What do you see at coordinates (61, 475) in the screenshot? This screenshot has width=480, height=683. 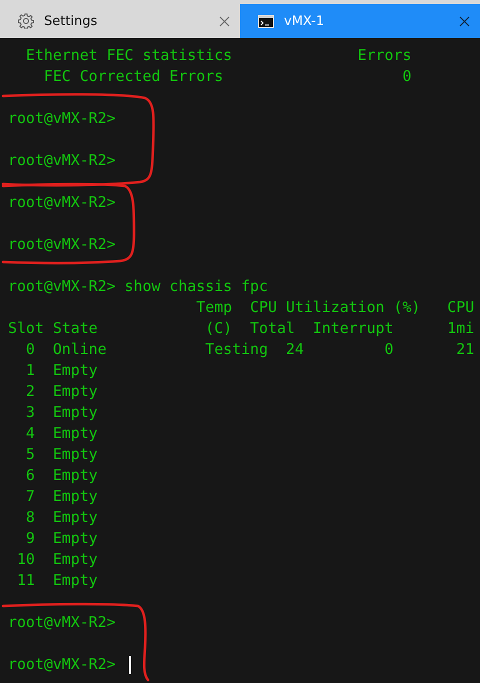 I see `terminal-output: 6 Empty` at bounding box center [61, 475].